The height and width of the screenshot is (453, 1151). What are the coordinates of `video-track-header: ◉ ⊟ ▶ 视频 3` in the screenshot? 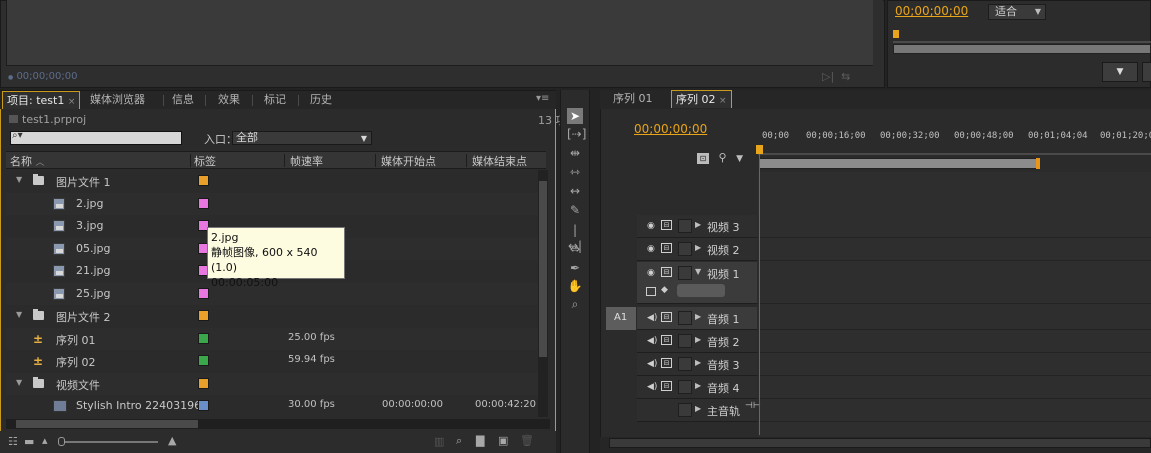 It's located at (697, 226).